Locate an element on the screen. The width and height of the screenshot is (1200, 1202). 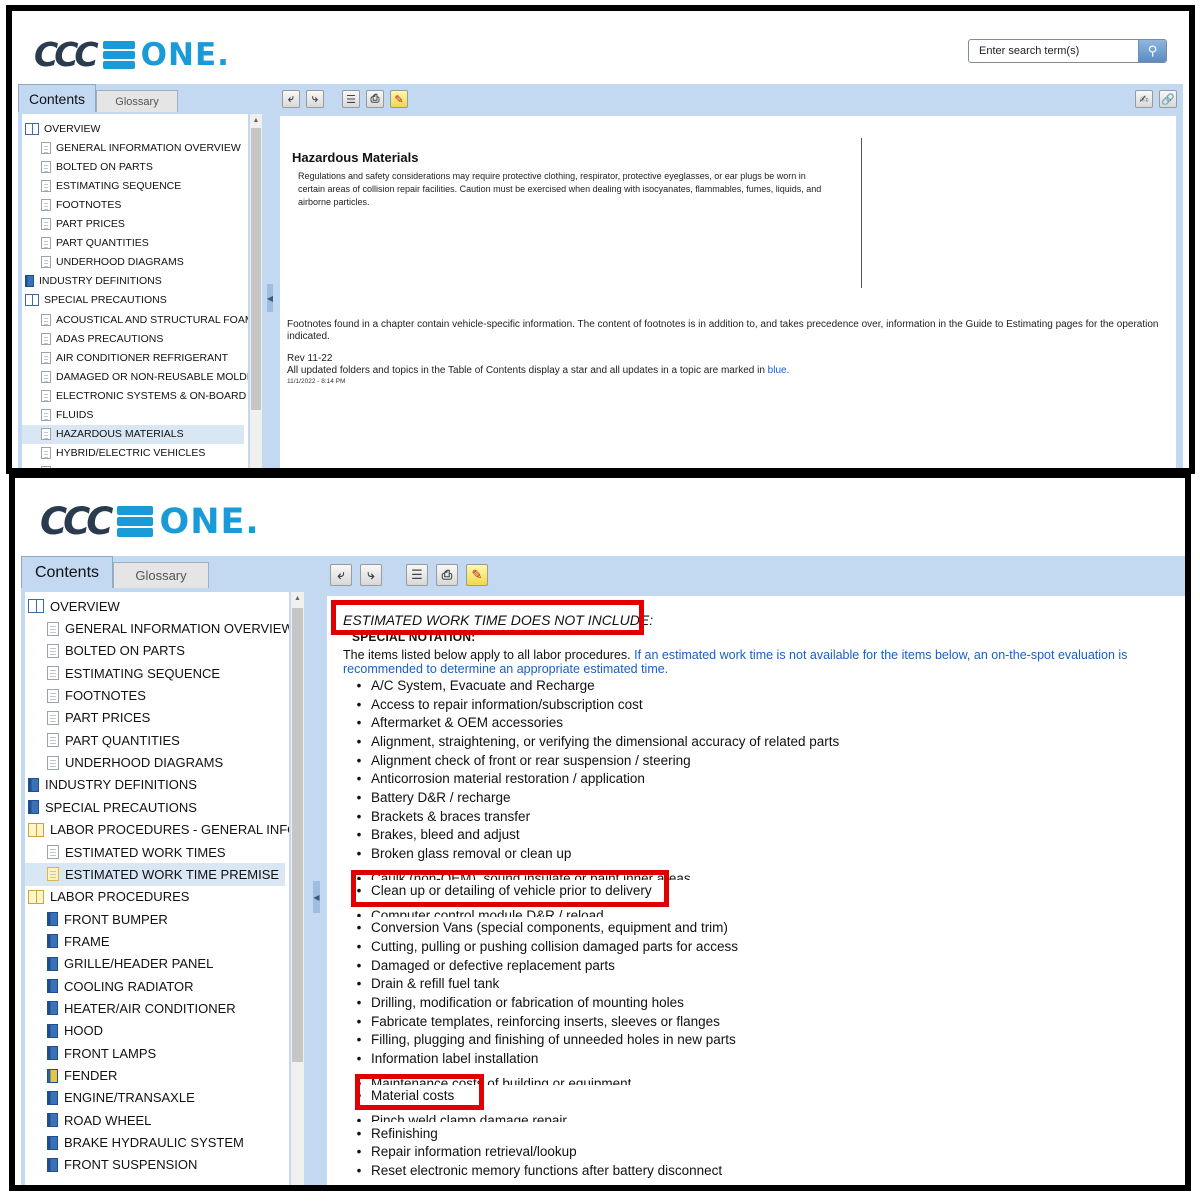
toc-item: HYBRID/ELECTRIC VEHICLES is located at coordinates (135, 453).